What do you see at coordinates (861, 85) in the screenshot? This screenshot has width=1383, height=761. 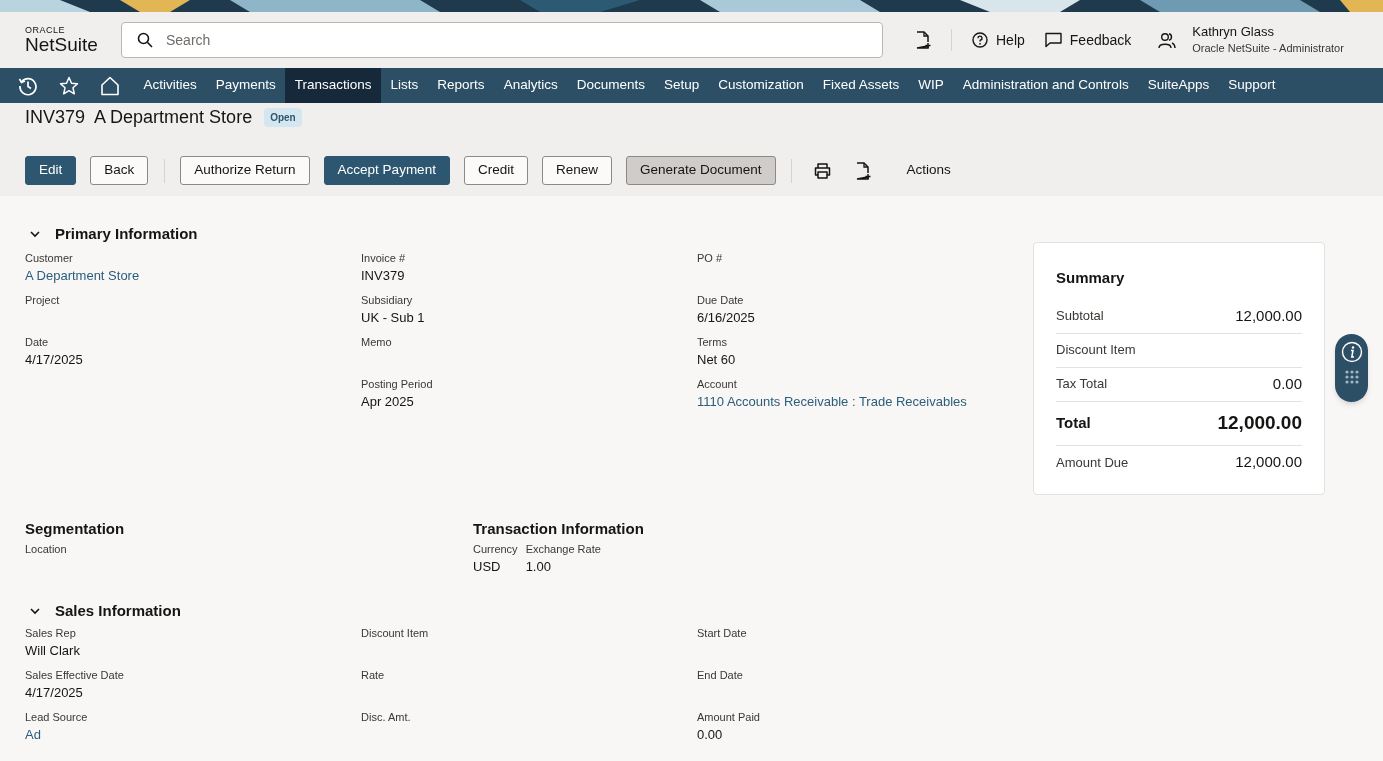 I see `nav-tab: Fixed Assets` at bounding box center [861, 85].